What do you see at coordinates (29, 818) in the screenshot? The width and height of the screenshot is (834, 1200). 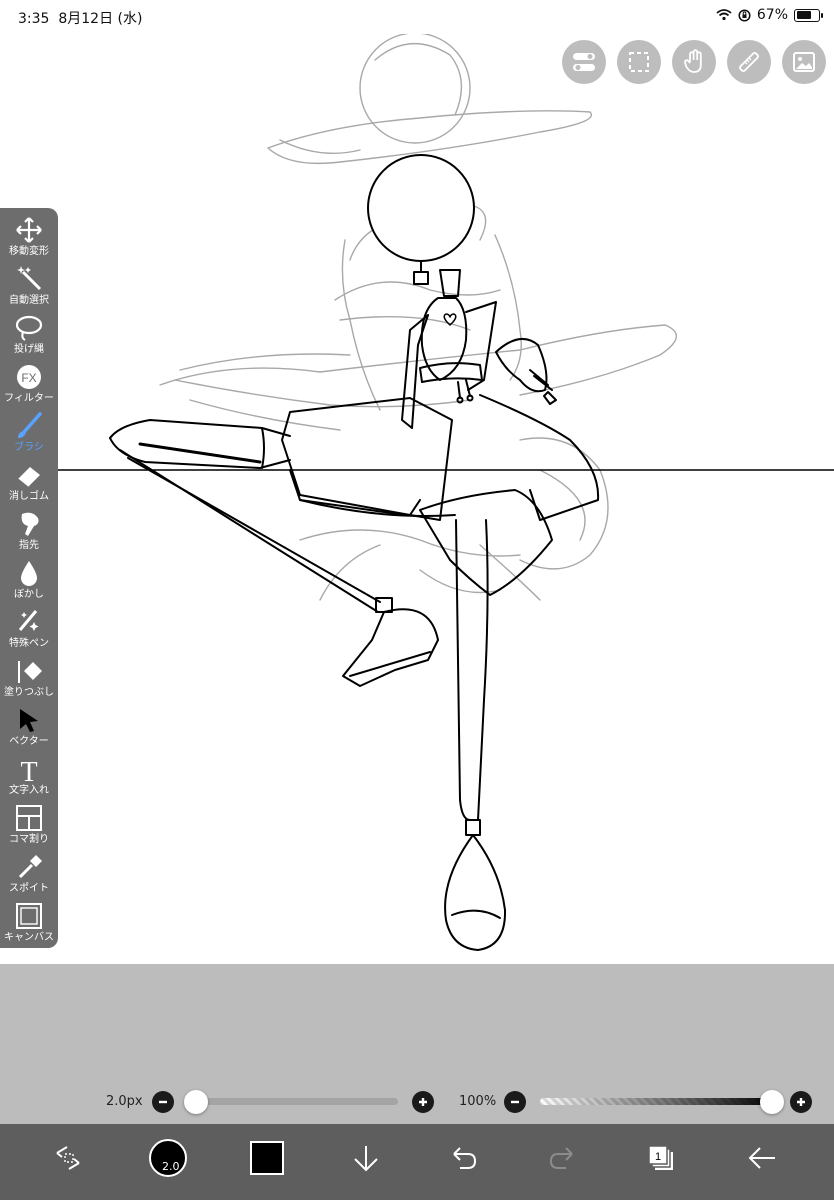 I see `panel-layout-icon` at bounding box center [29, 818].